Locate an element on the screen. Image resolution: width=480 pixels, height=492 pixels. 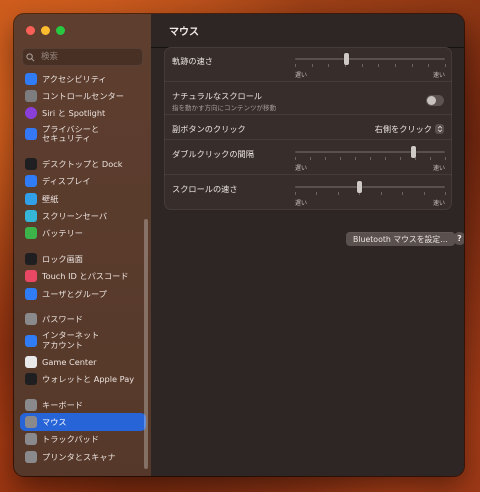
siri-icon is located at coordinates (31, 113).